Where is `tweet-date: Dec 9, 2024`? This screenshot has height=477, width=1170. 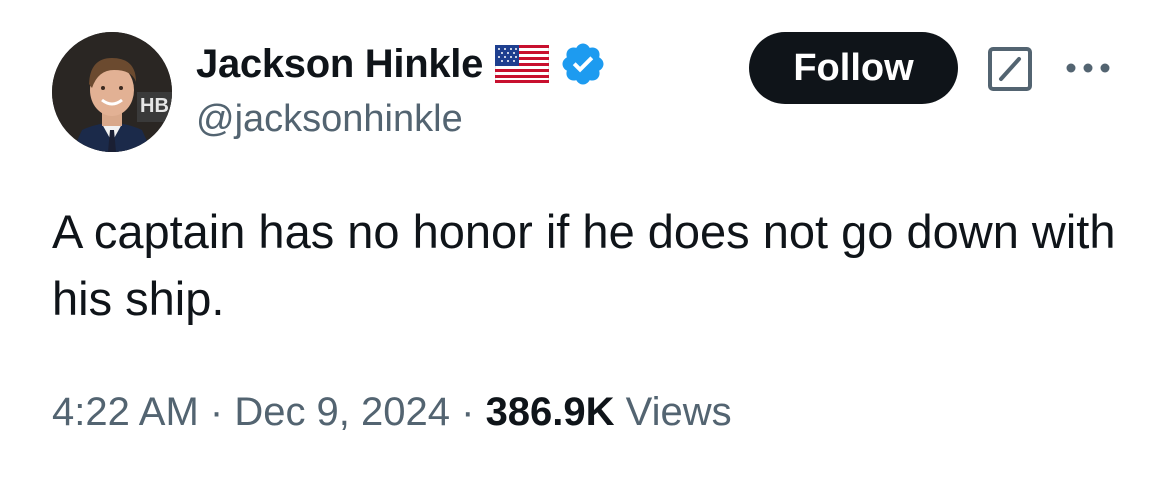 tweet-date: Dec 9, 2024 is located at coordinates (342, 412).